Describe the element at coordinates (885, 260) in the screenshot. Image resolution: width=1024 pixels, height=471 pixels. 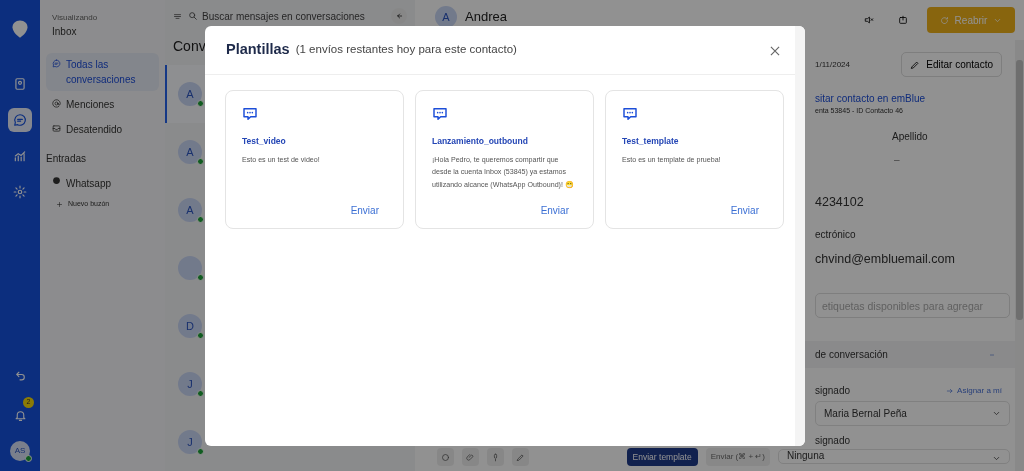
I see `email-value: chvind@embluemail.com` at that location.